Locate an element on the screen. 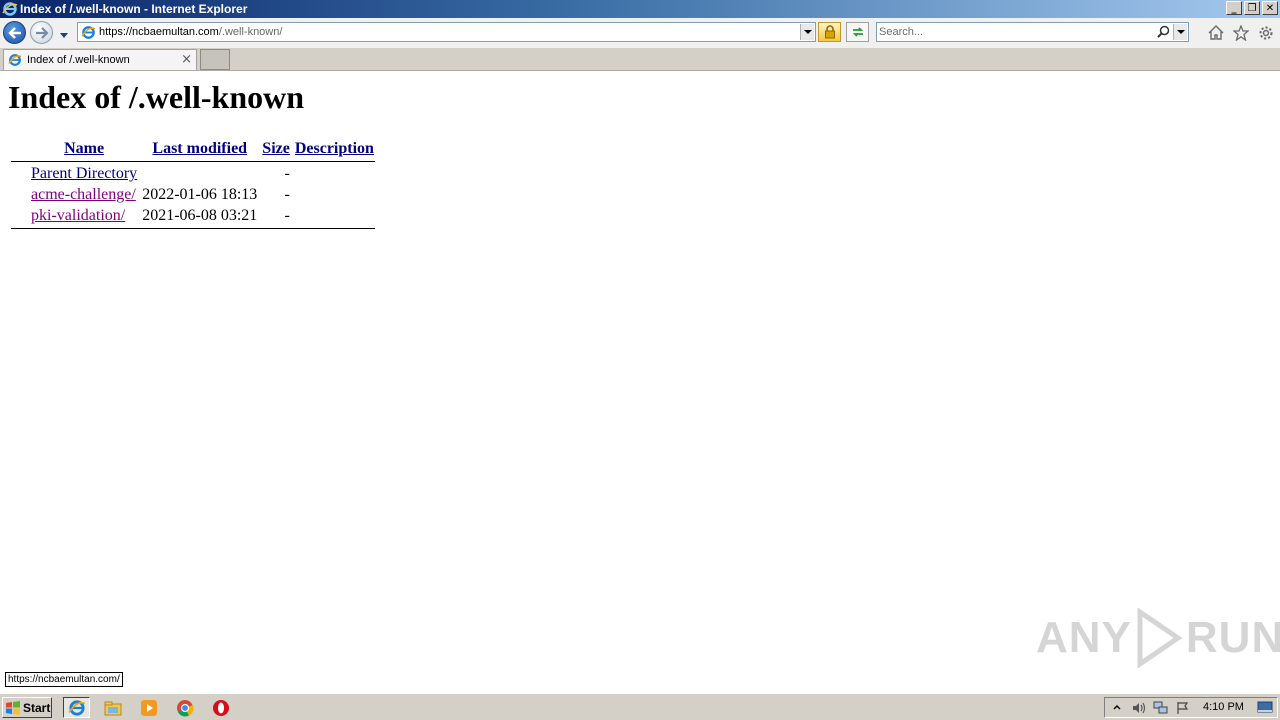 The height and width of the screenshot is (720, 1280). pki-validation-link: pki-validation/ is located at coordinates (78, 215).